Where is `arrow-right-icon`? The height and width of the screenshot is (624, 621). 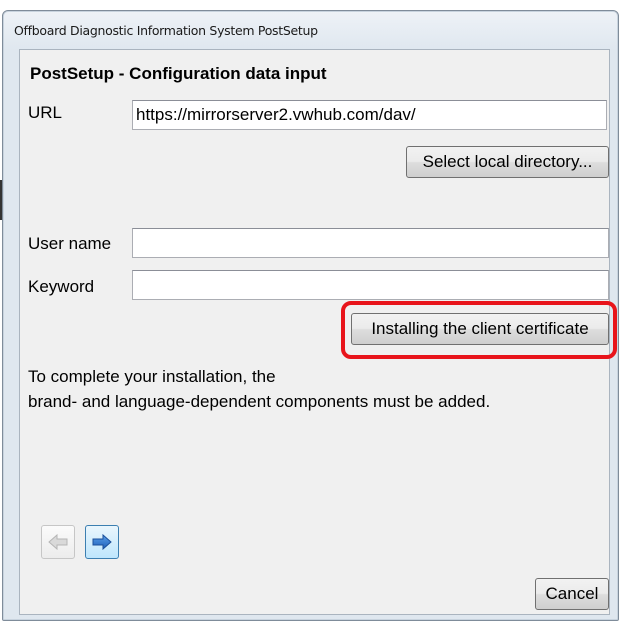 arrow-right-icon is located at coordinates (102, 542).